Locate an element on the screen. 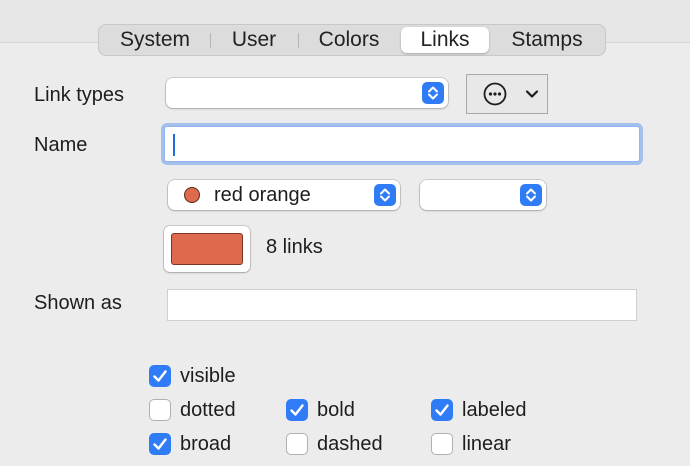 This screenshot has height=466, width=690. secondary-popup is located at coordinates (483, 195).